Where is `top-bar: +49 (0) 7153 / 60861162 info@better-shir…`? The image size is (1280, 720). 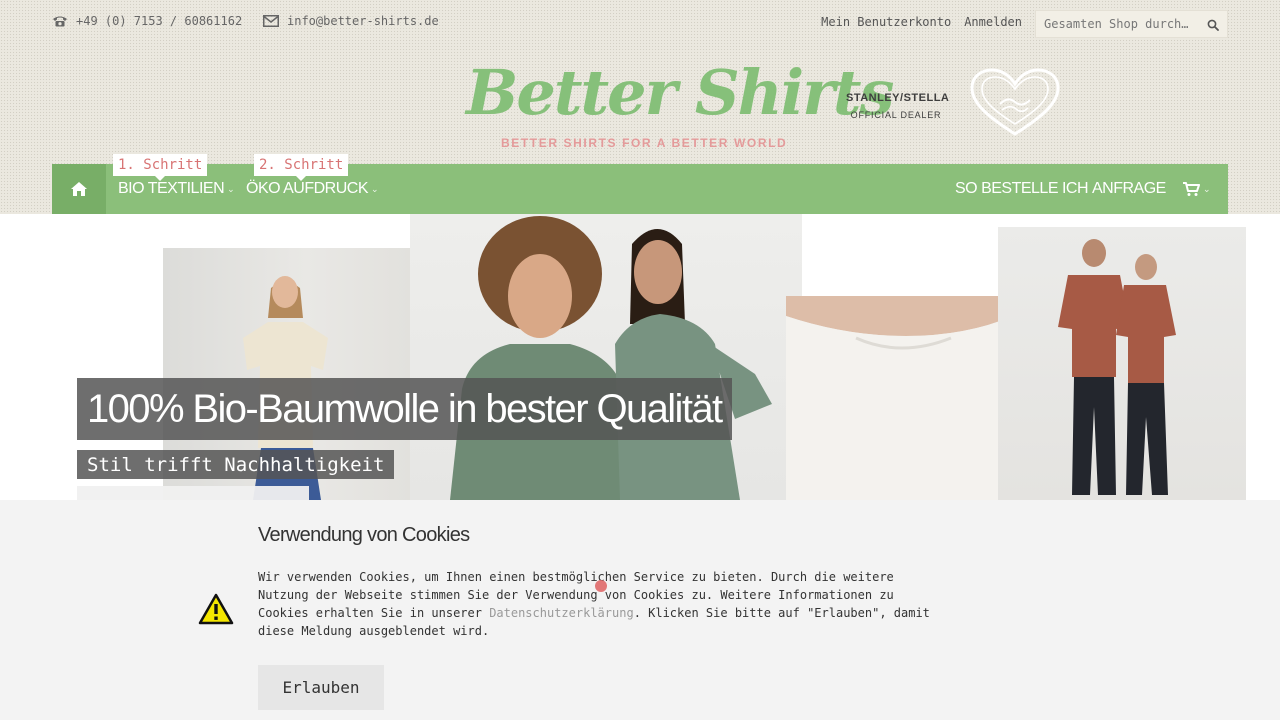
top-bar: +49 (0) 7153 / 60861162 info@better-shir… is located at coordinates (640, 24).